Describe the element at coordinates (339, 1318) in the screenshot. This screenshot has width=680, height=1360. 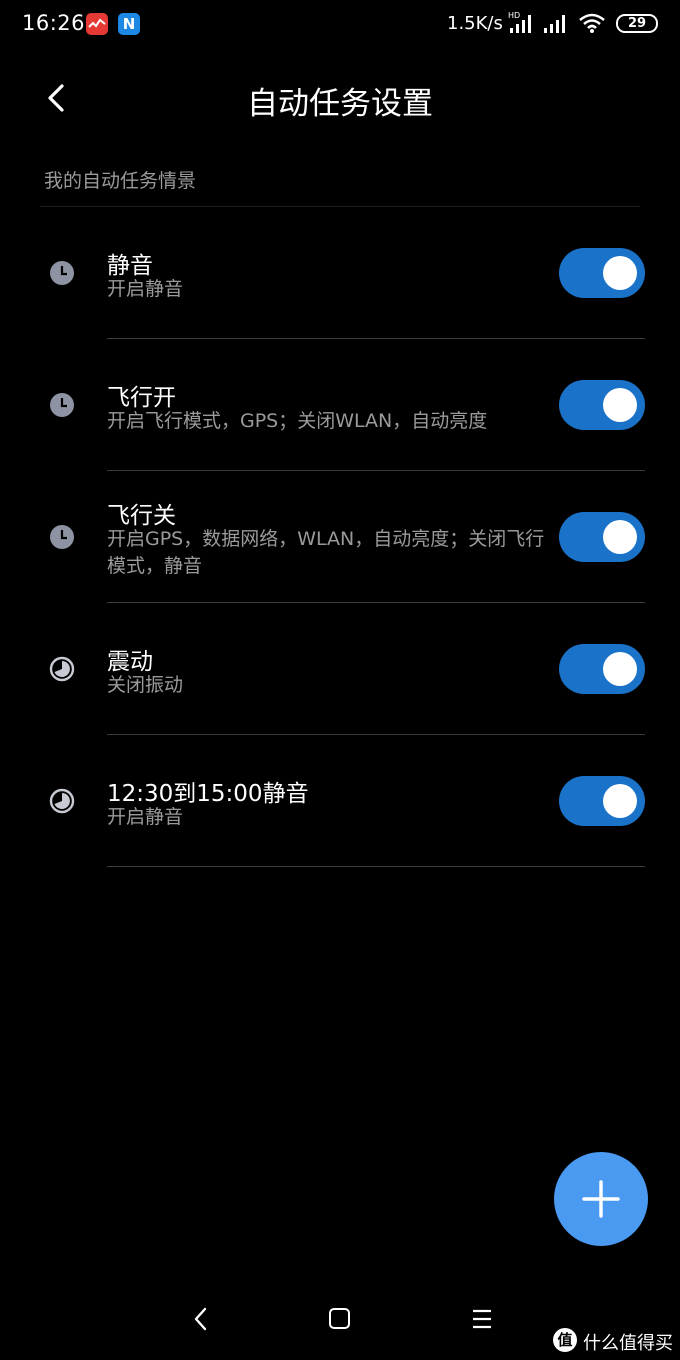
I see `nav-home-icon` at that location.